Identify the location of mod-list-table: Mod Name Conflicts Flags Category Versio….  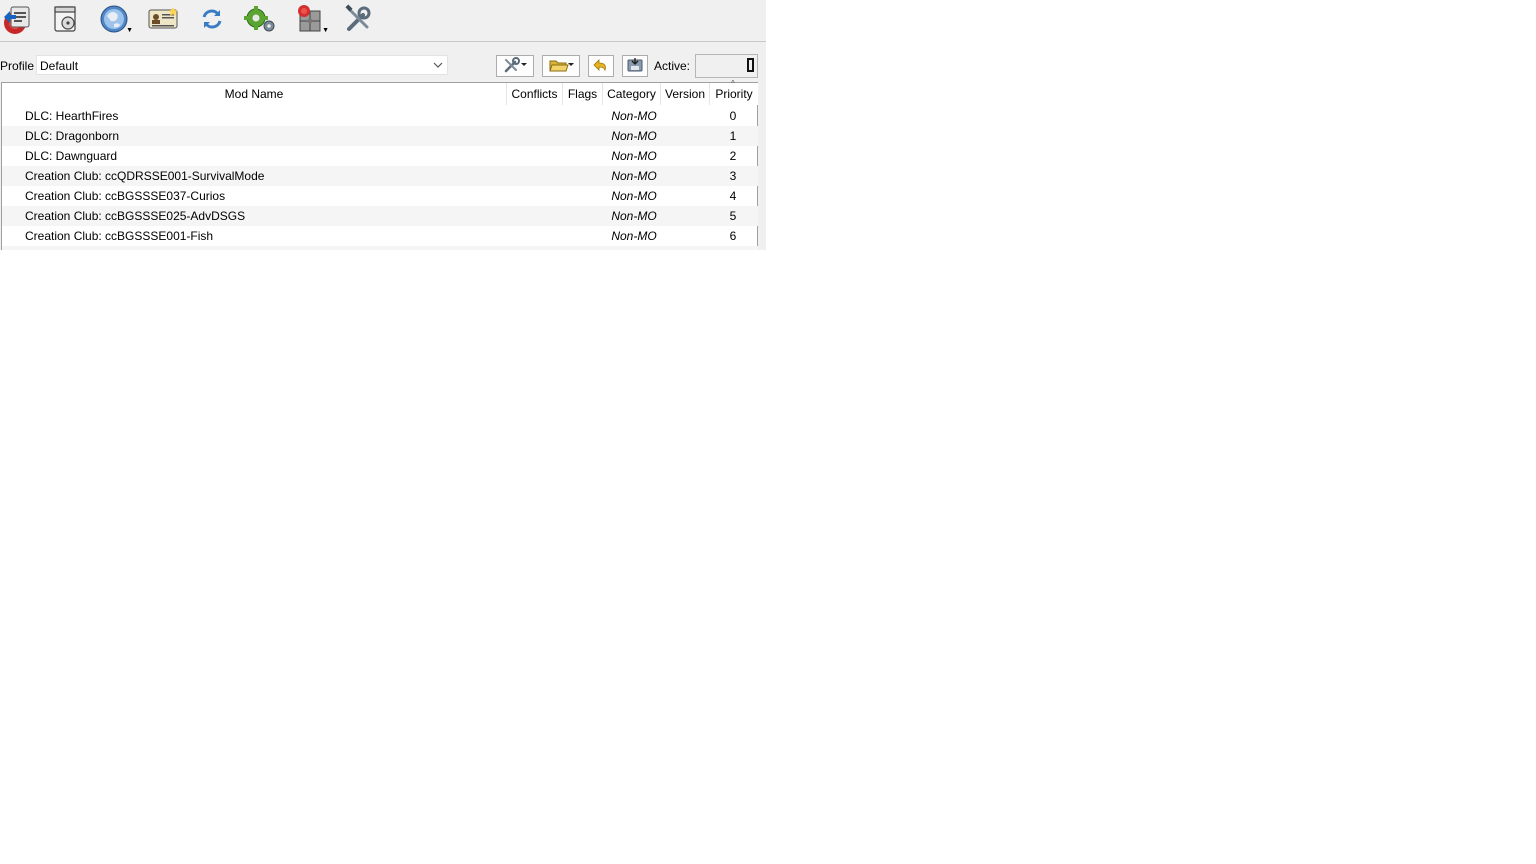
(379, 164).